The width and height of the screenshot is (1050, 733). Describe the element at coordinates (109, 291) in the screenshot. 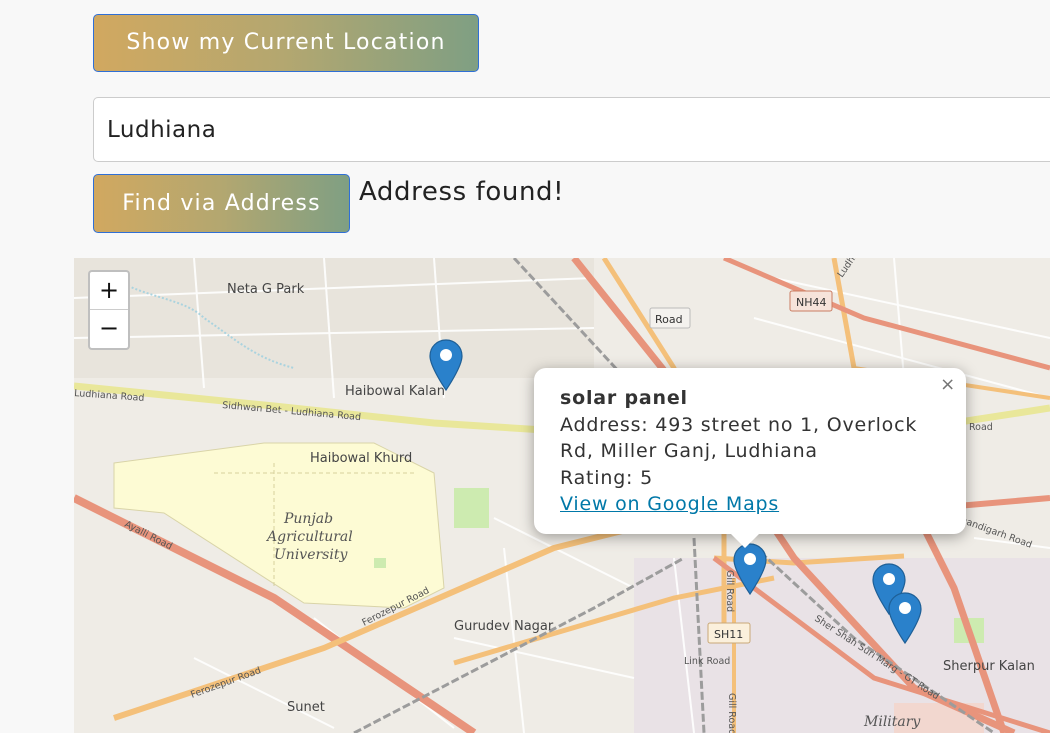

I see `zoom-in-button: +` at that location.